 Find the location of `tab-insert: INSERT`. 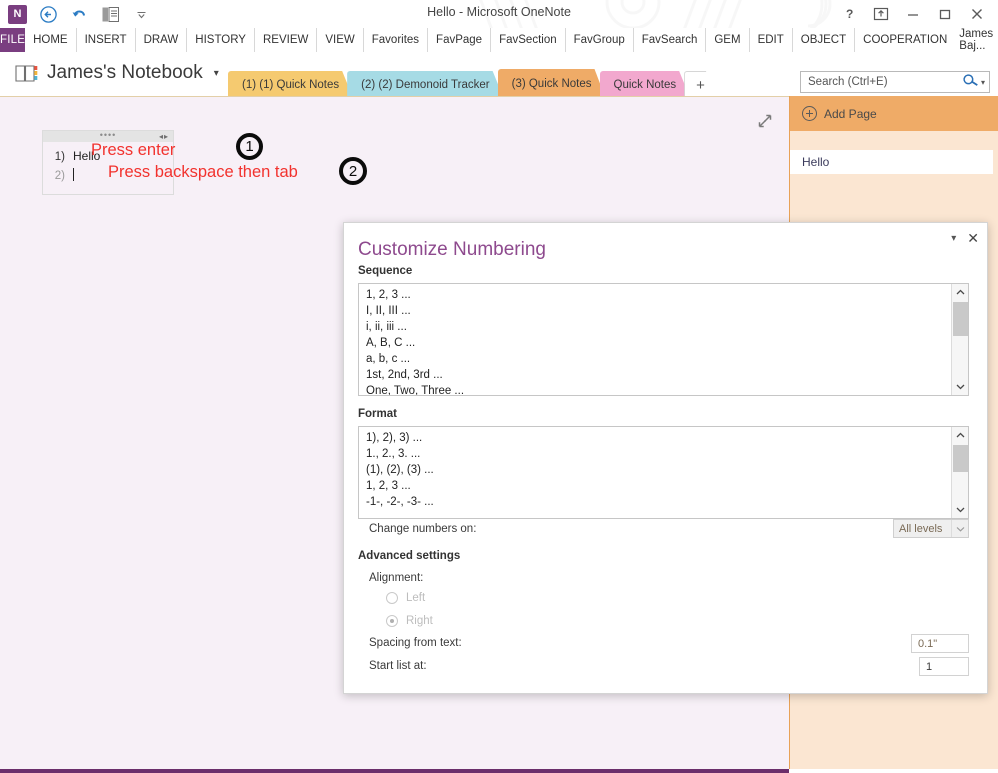

tab-insert: INSERT is located at coordinates (106, 40).